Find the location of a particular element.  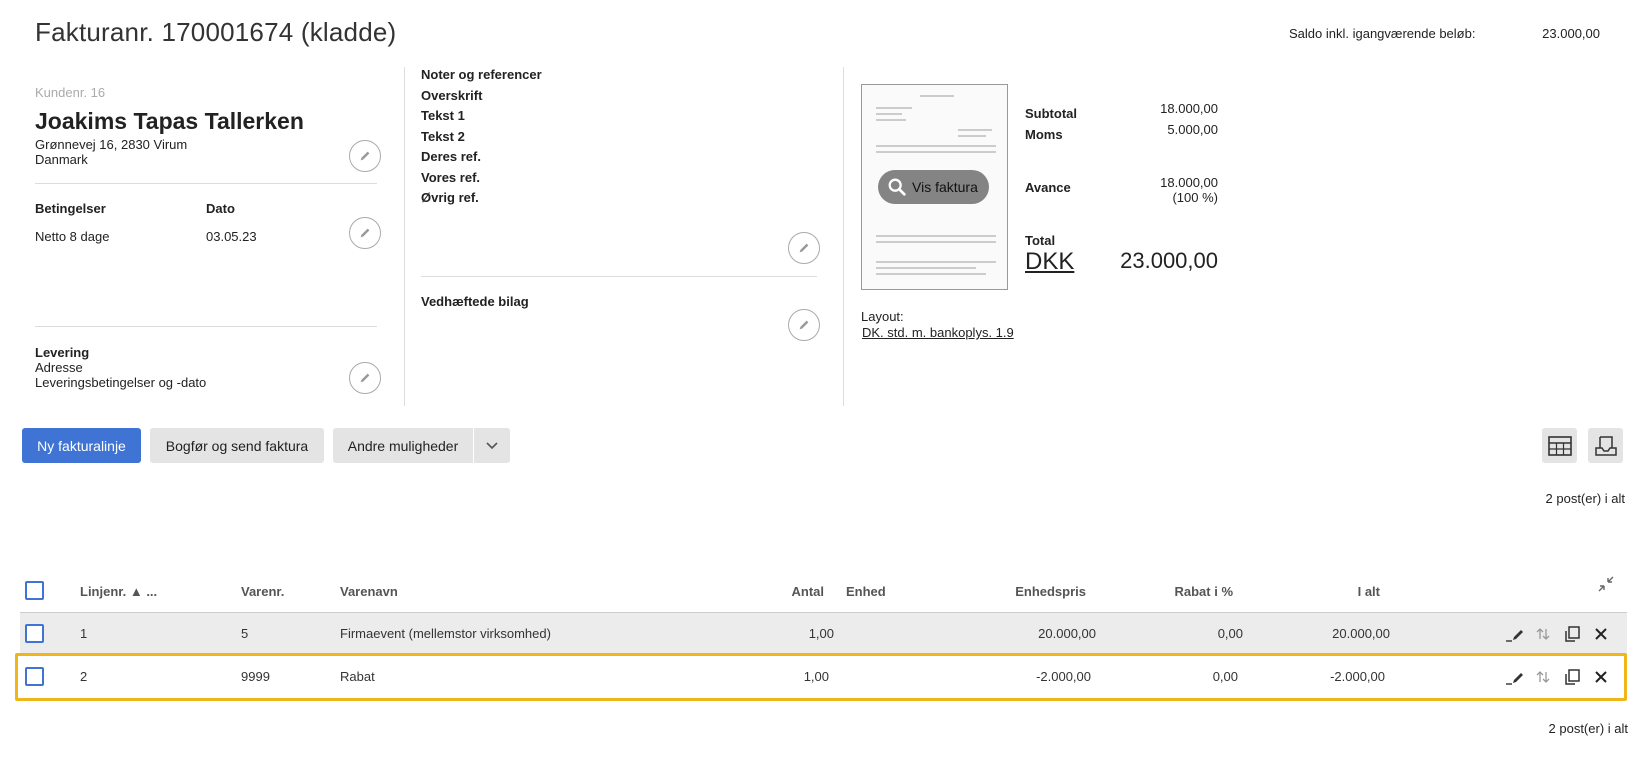

customer-country: Danmark is located at coordinates (61, 159).